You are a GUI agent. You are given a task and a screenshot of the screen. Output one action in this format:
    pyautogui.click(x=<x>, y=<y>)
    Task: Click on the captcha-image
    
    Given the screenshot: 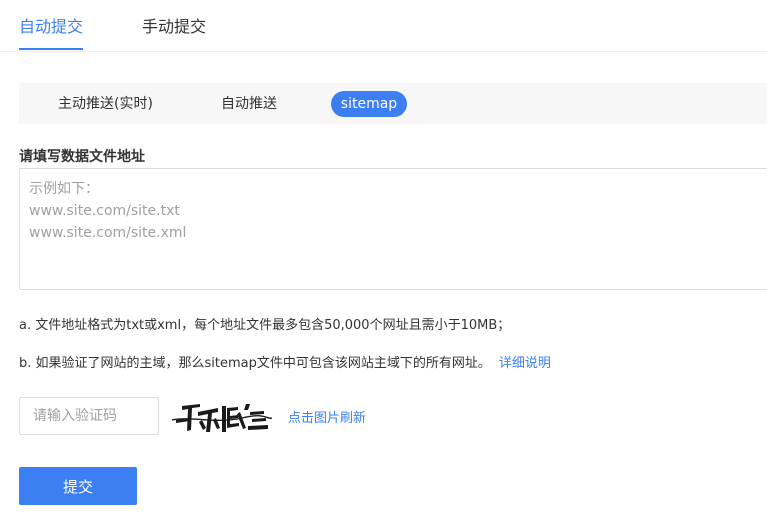 What is the action you would take?
    pyautogui.click(x=222, y=417)
    